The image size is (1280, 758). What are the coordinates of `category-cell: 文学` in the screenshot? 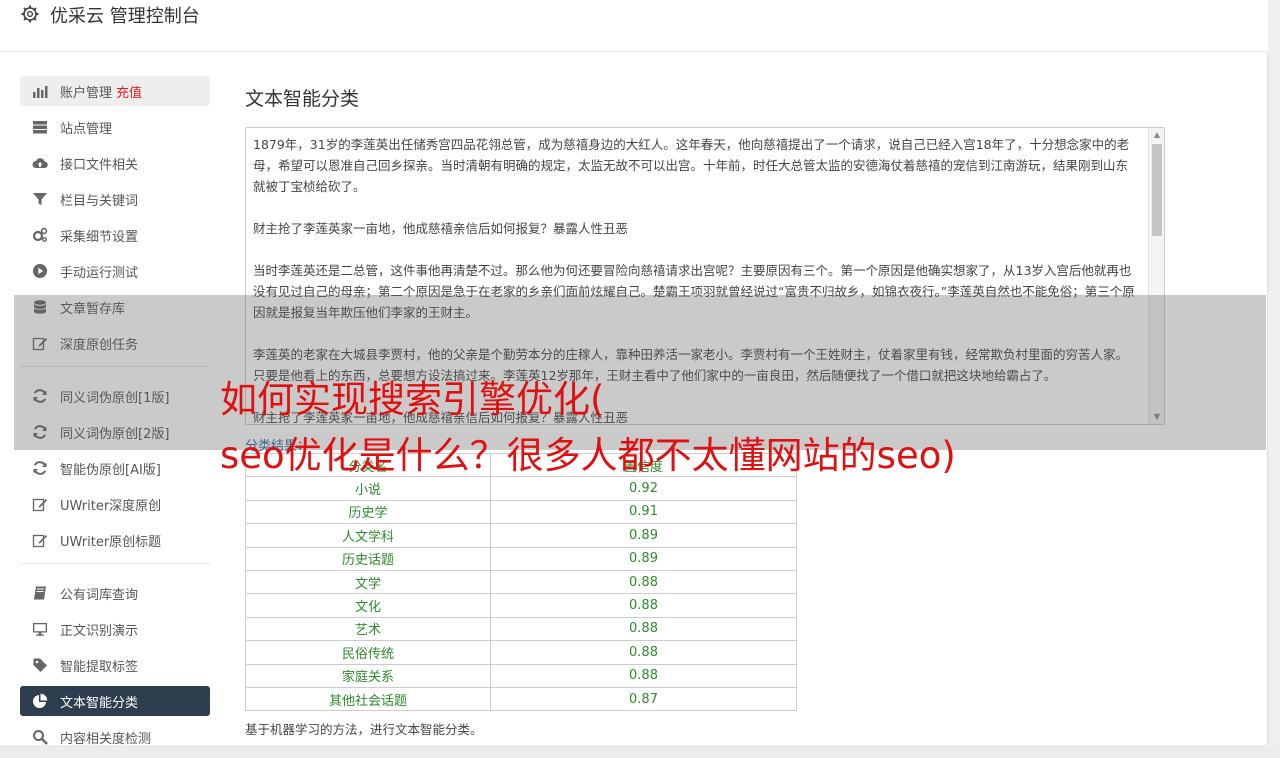 It's located at (368, 582).